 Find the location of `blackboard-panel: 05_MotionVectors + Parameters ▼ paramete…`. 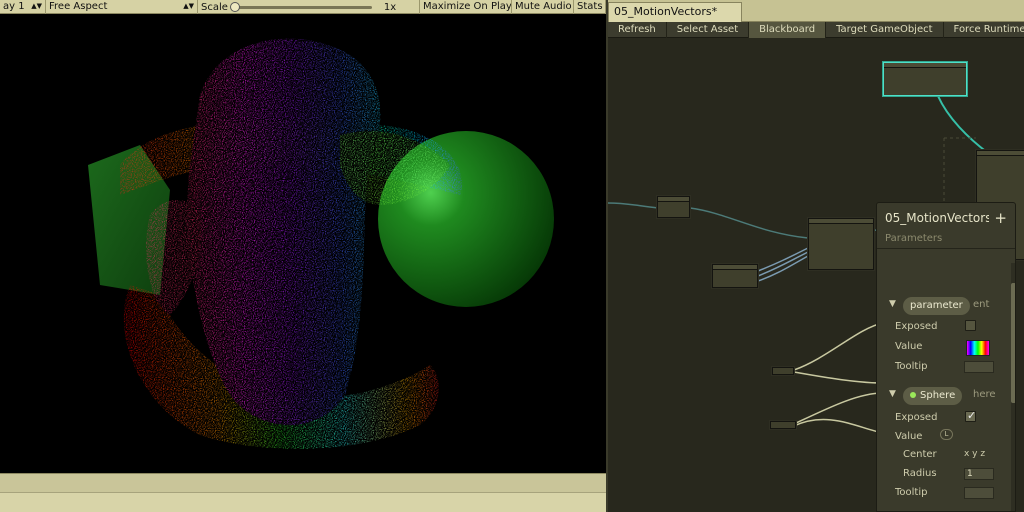

blackboard-panel: 05_MotionVectors + Parameters ▼ paramete… is located at coordinates (946, 357).